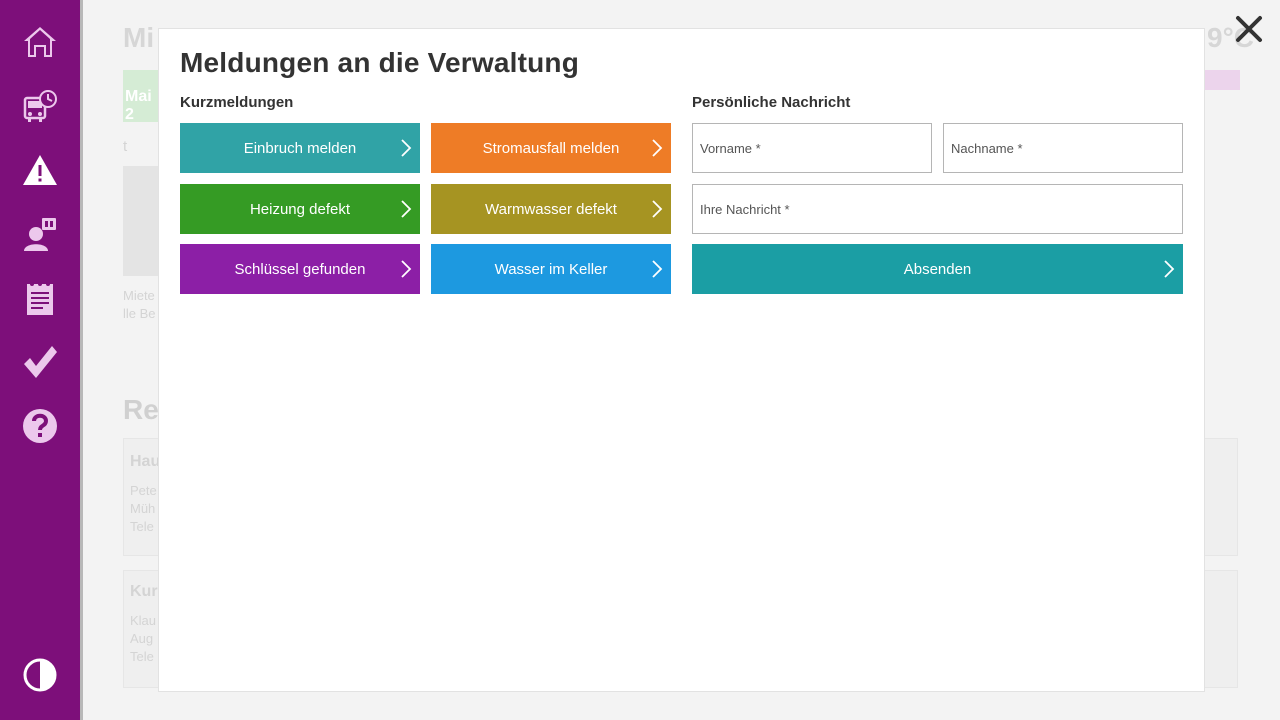 This screenshot has height=720, width=1280. Describe the element at coordinates (143, 96) in the screenshot. I see `background-date-badge: Mai 2` at that location.